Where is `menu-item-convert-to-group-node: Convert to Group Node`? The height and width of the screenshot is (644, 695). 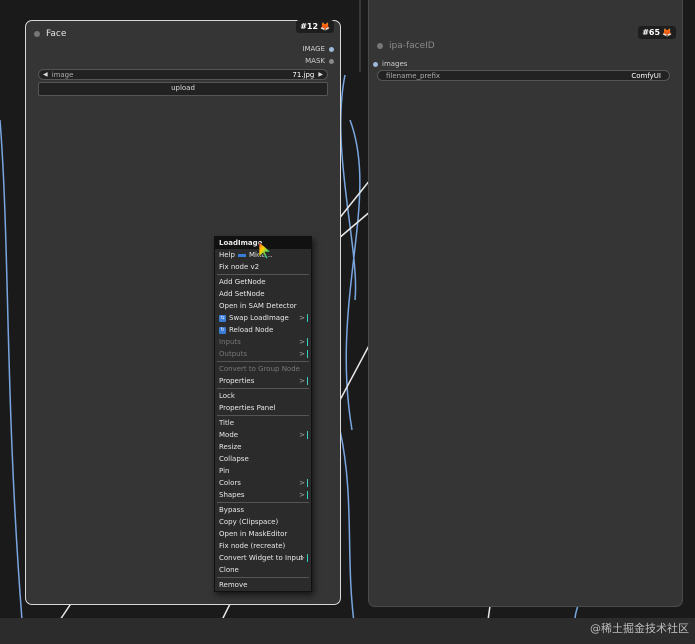 menu-item-convert-to-group-node: Convert to Group Node is located at coordinates (263, 369).